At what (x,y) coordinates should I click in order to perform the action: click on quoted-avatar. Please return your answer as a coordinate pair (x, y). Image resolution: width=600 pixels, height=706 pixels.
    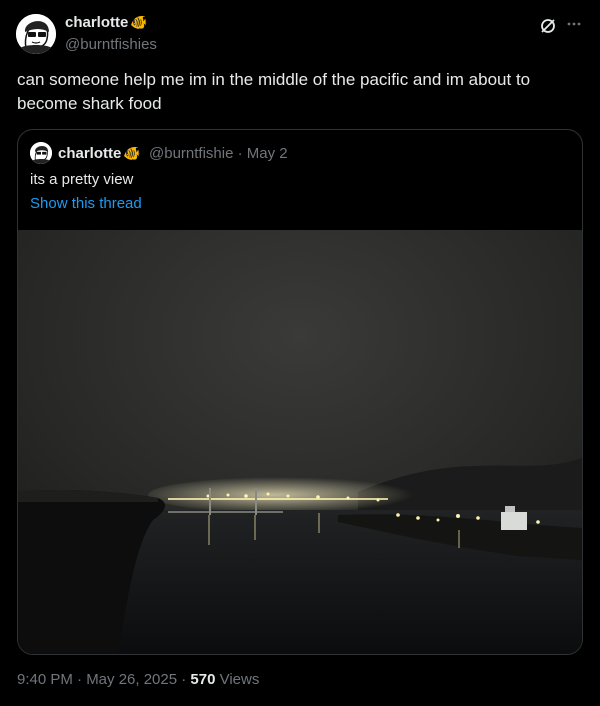
    Looking at the image, I should click on (41, 153).